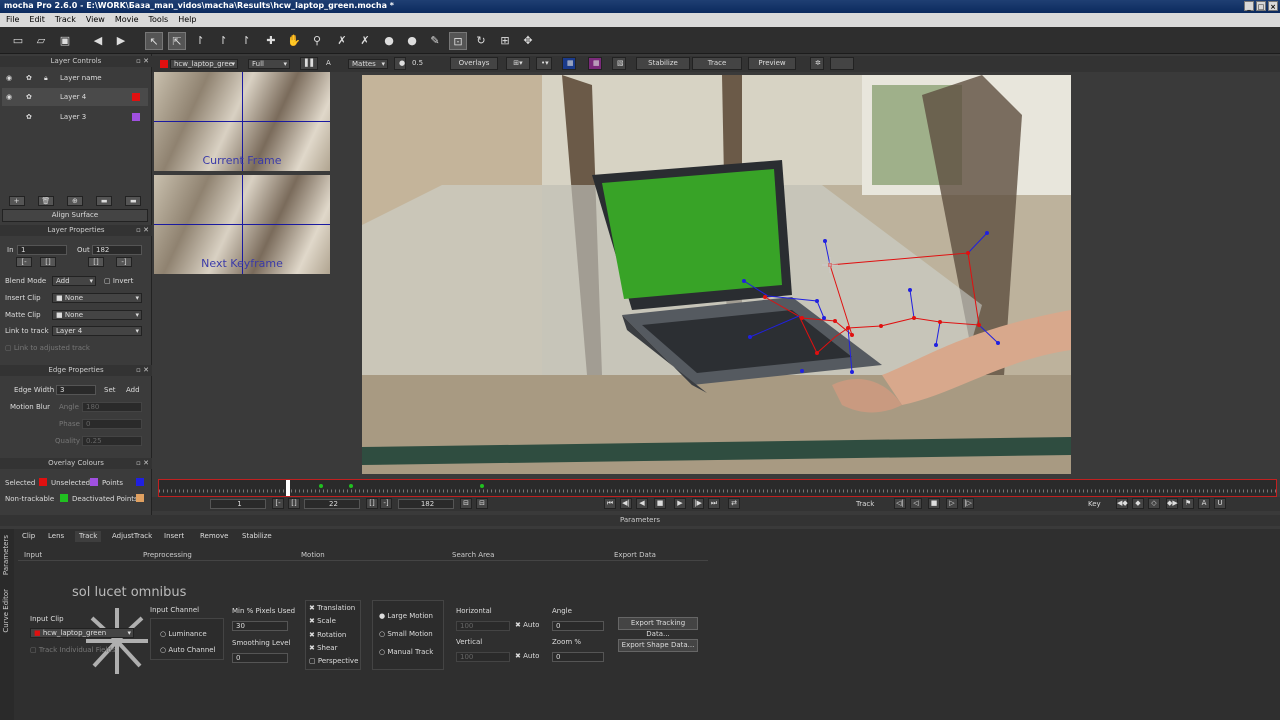 The height and width of the screenshot is (720, 1280). What do you see at coordinates (96, 262) in the screenshot?
I see `goto-out-icon: []` at bounding box center [96, 262].